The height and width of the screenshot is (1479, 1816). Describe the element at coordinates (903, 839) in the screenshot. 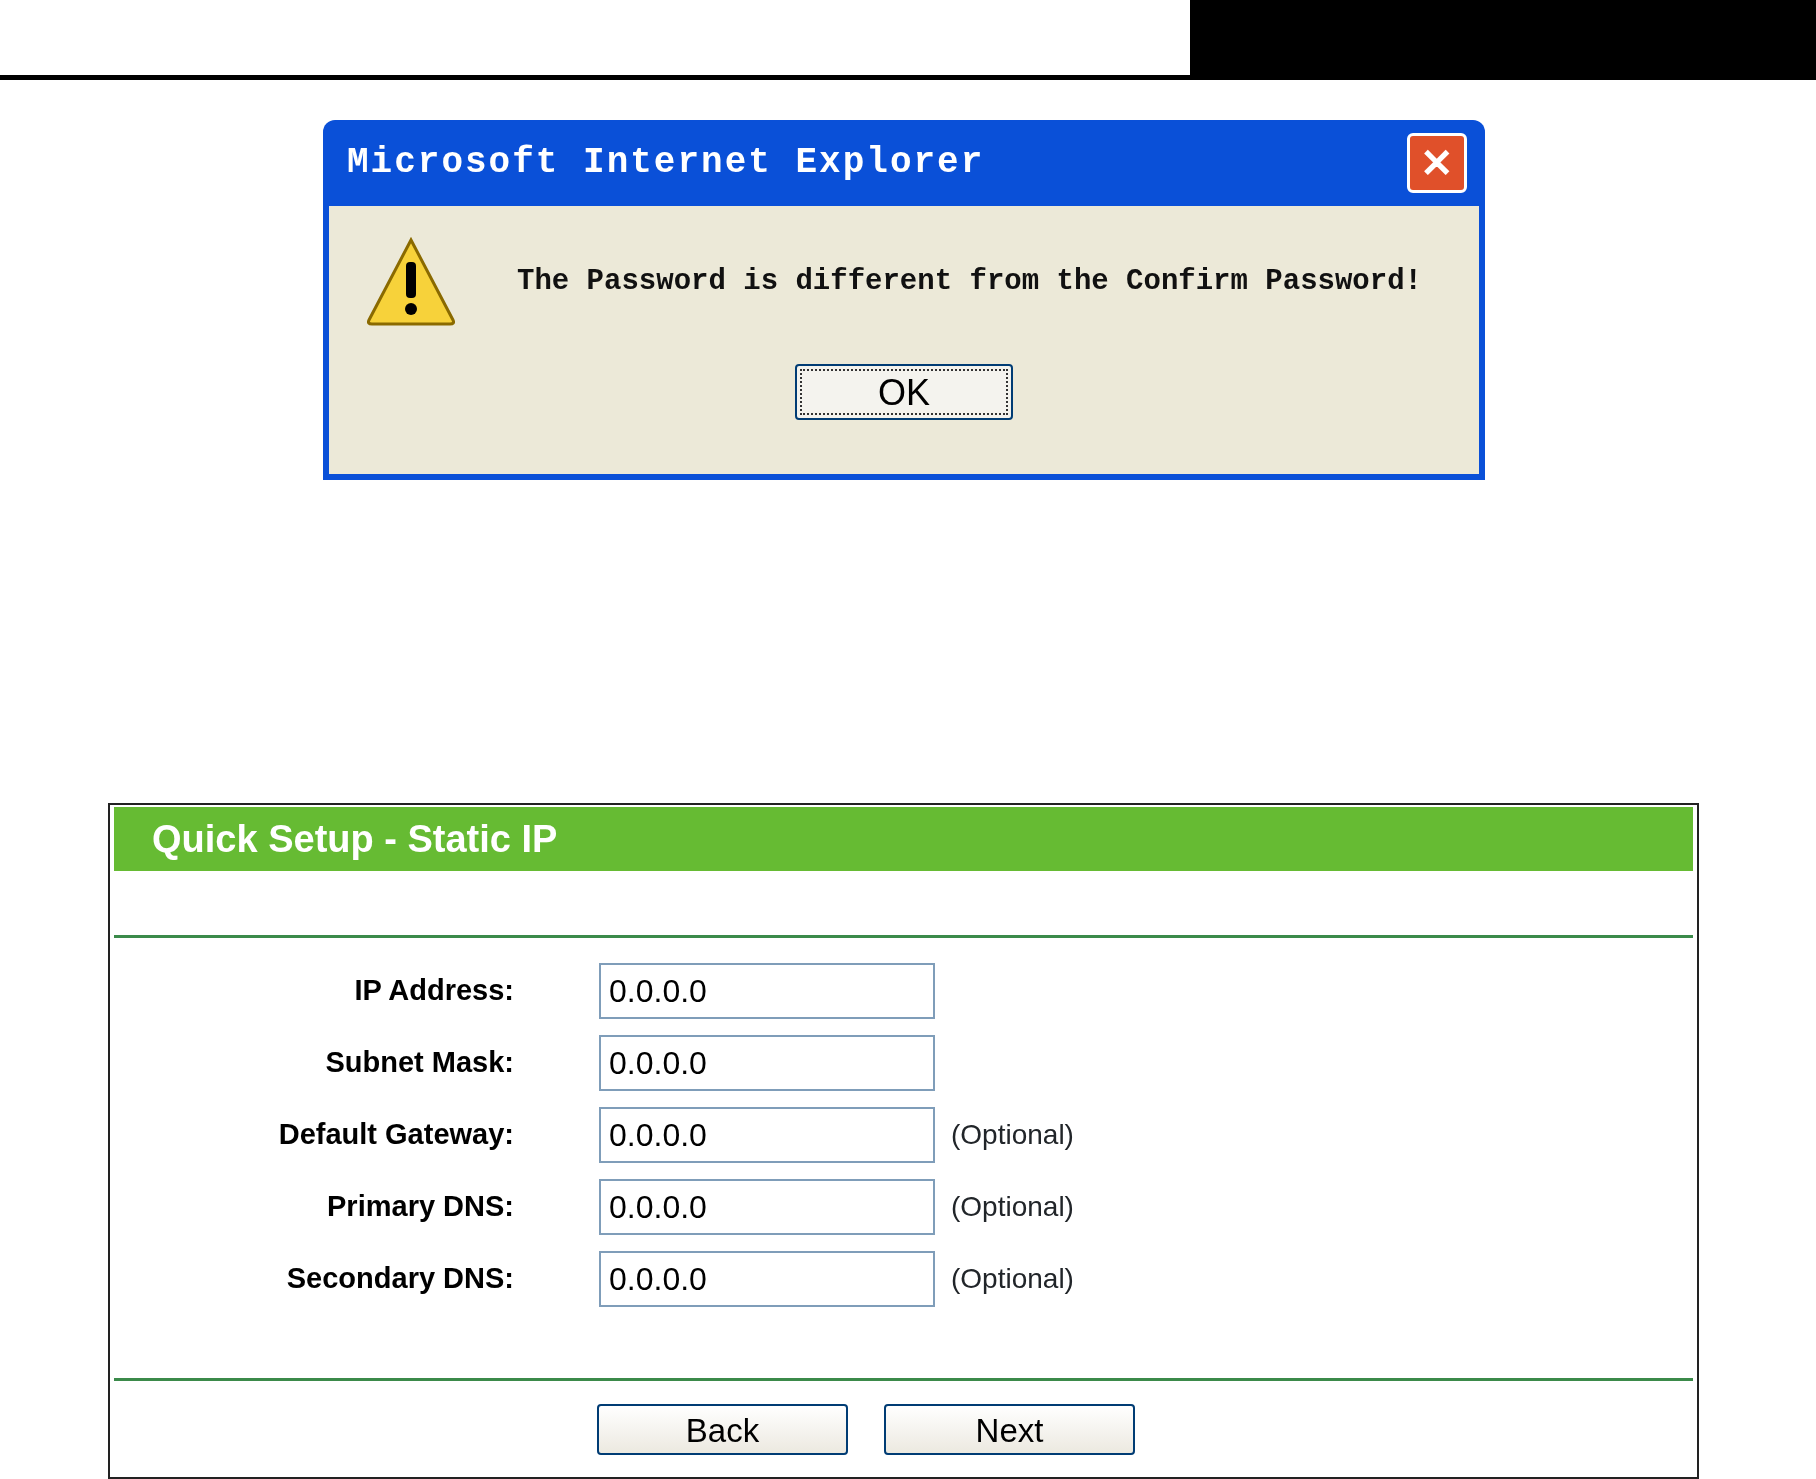

I see `panel-title: Quick Setup - Static IP` at that location.